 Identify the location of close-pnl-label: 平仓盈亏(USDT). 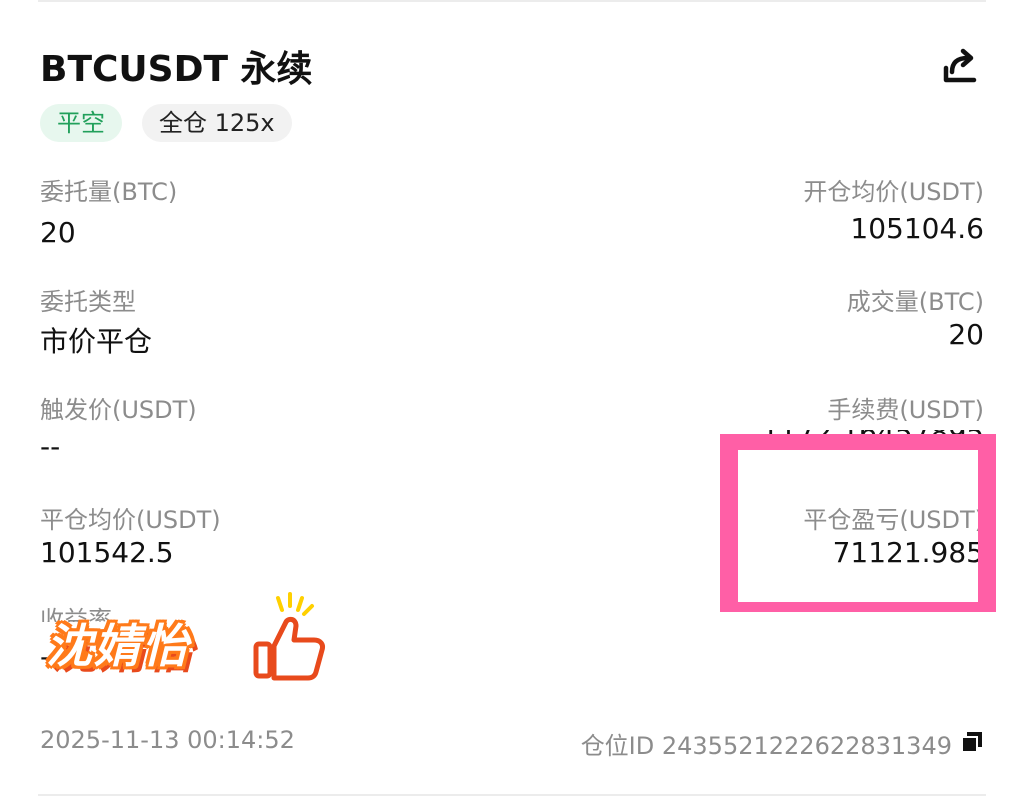
(893, 520).